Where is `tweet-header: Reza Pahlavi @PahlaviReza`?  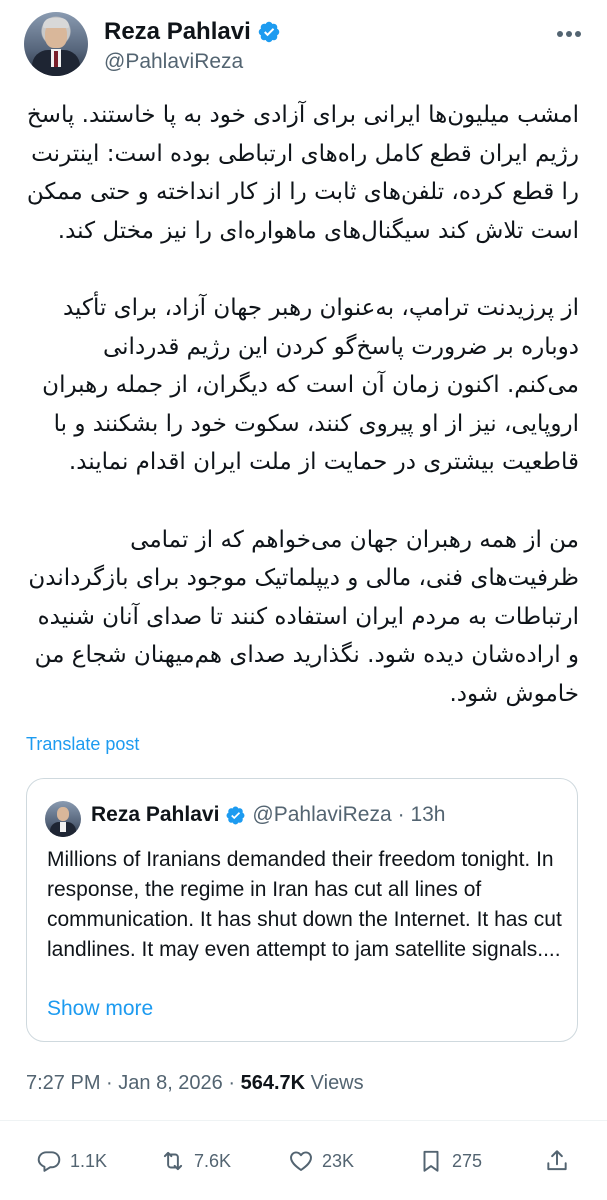
tweet-header: Reza Pahlavi @PahlaviReza is located at coordinates (304, 45).